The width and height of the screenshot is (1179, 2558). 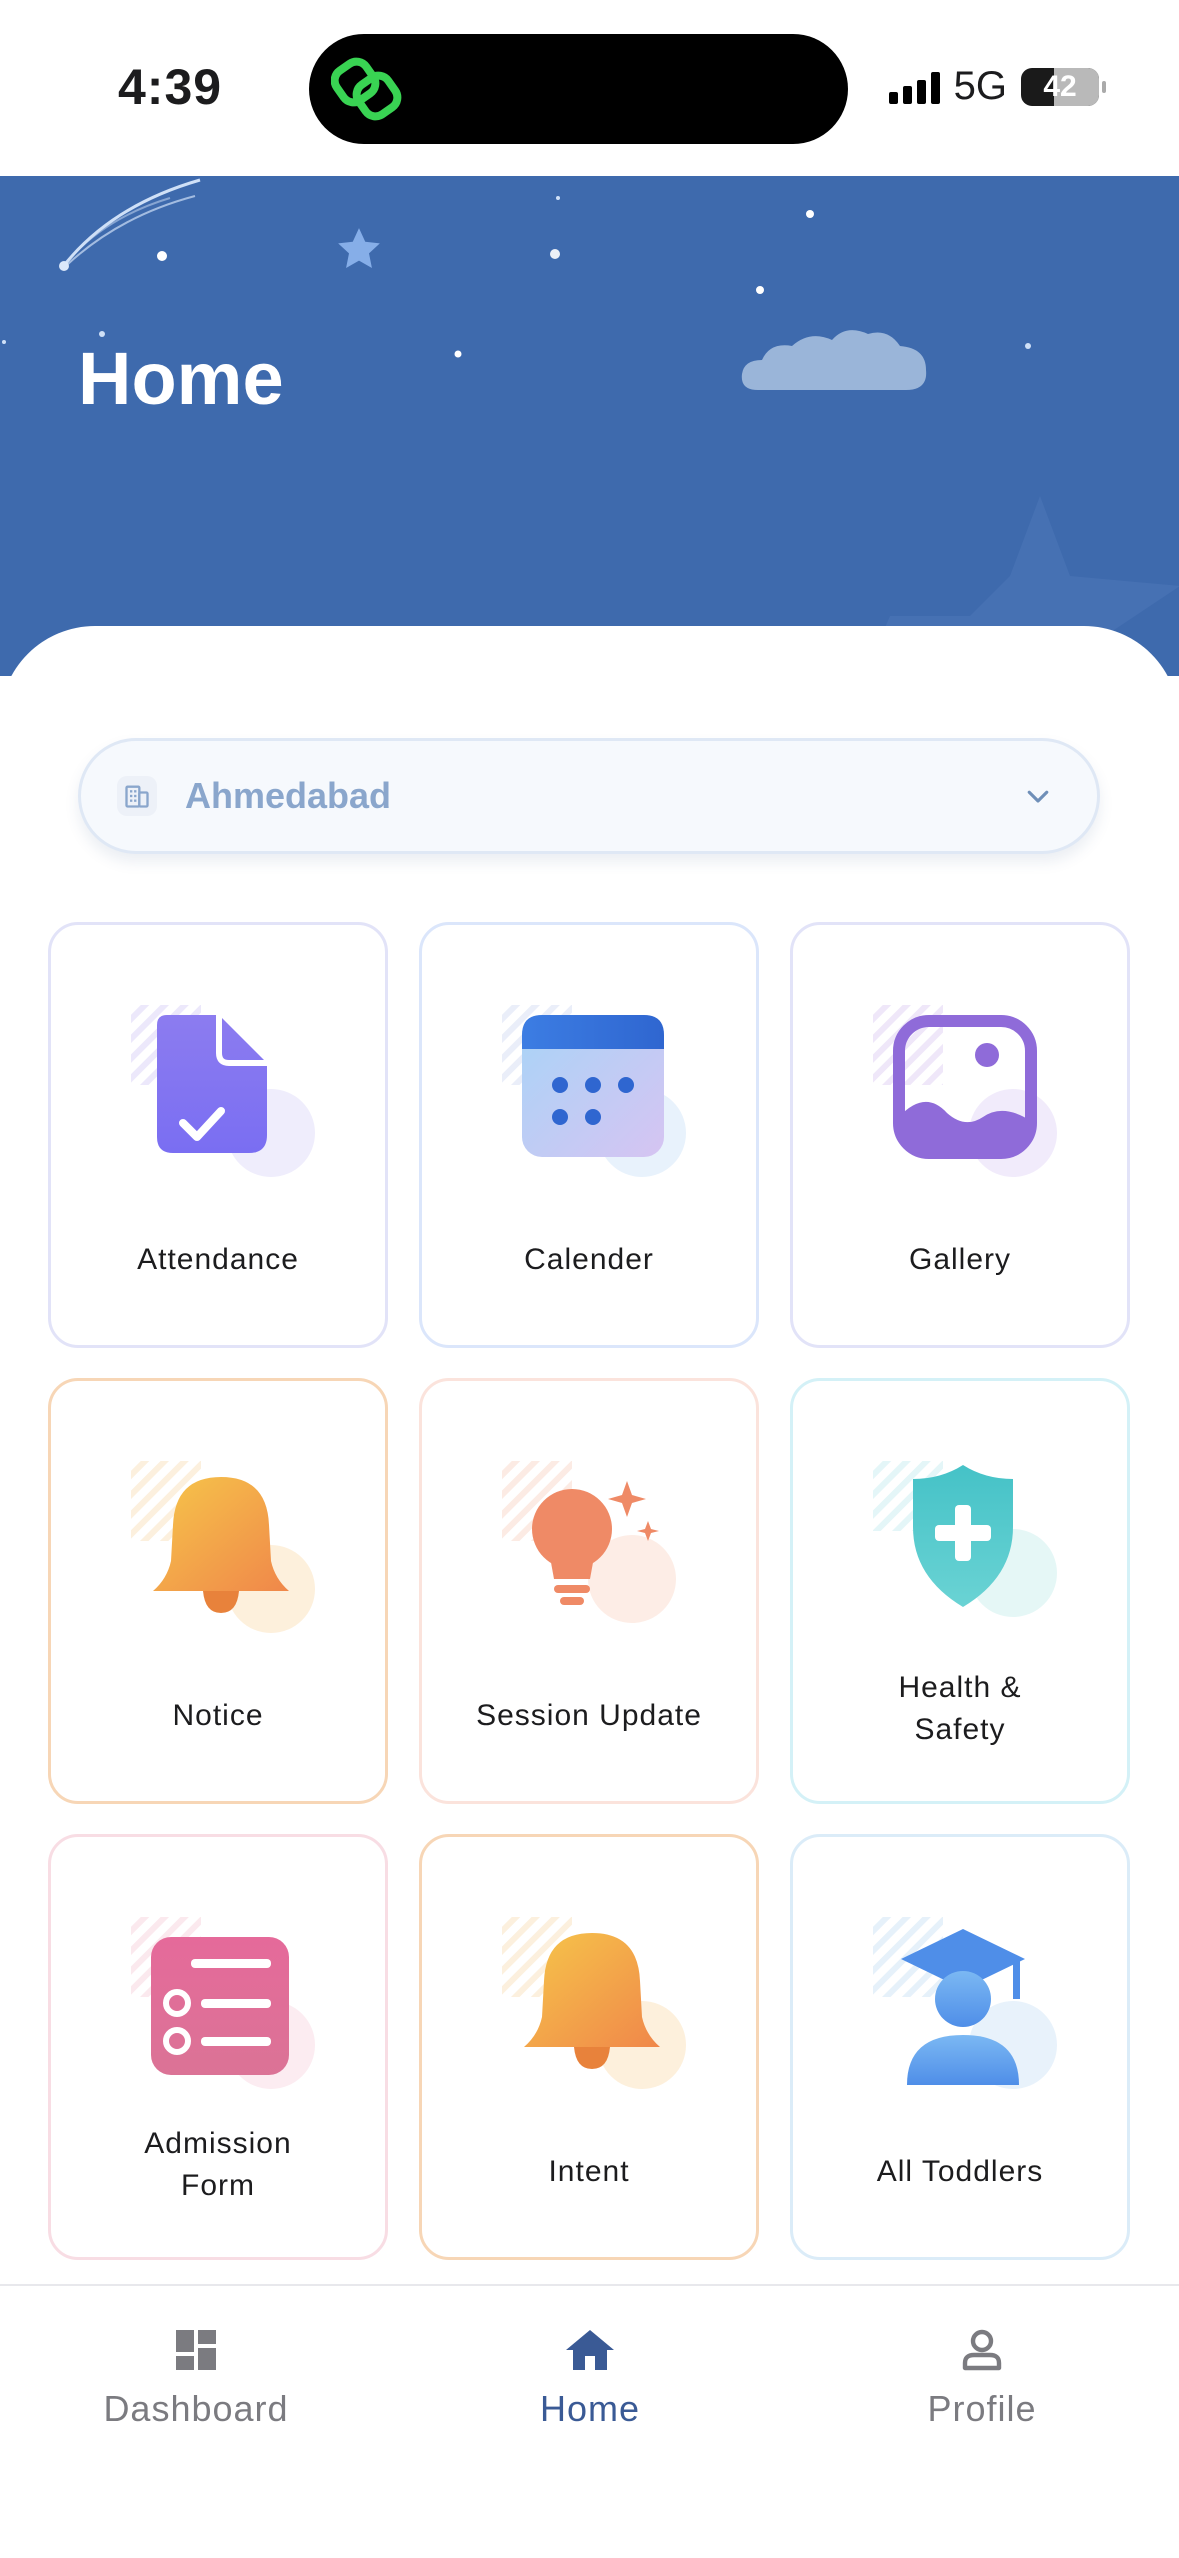 What do you see at coordinates (960, 1259) in the screenshot?
I see `tile-label: Gallery` at bounding box center [960, 1259].